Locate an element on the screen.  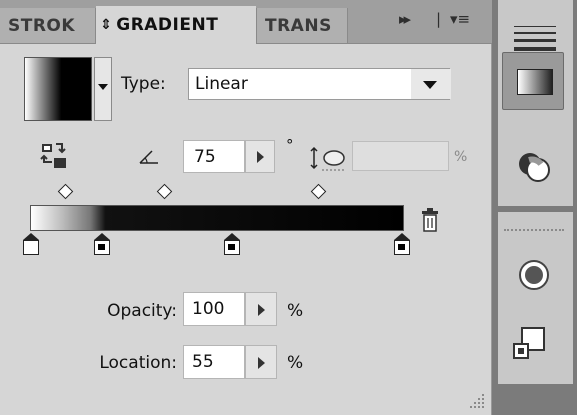
chevron-down-icon is located at coordinates (431, 84).